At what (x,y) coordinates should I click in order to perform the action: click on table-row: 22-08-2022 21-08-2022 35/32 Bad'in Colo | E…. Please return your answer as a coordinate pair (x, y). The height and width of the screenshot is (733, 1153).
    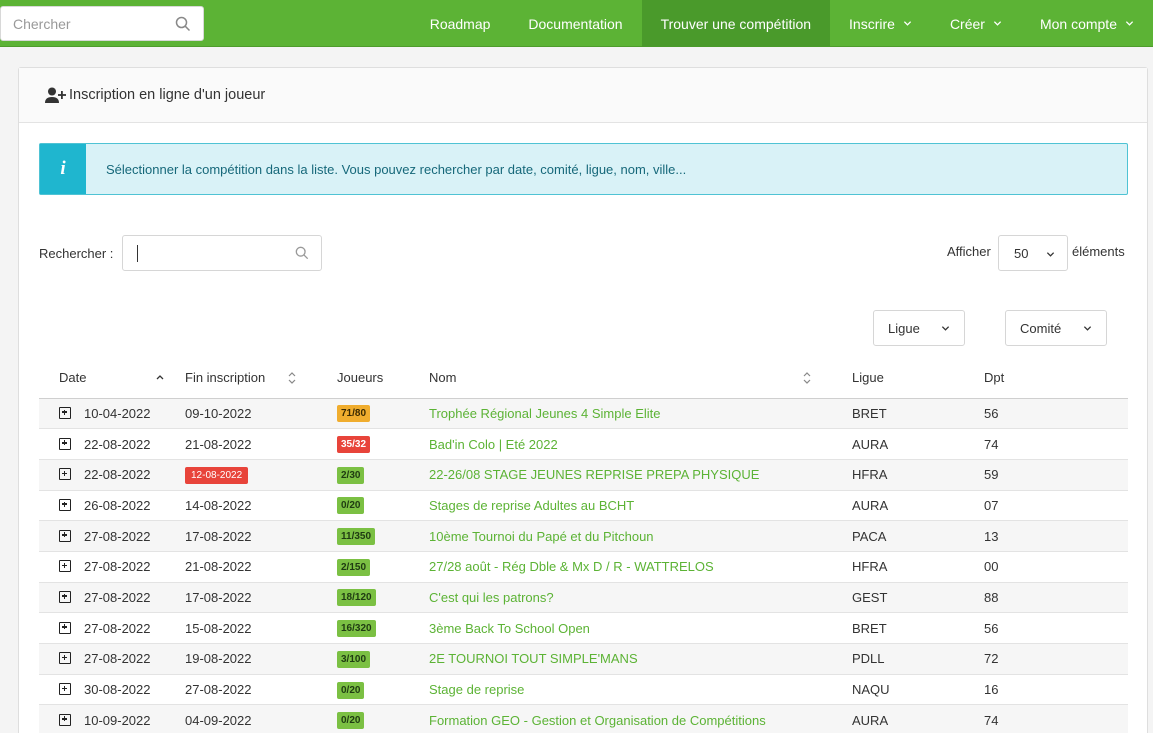
    Looking at the image, I should click on (583, 444).